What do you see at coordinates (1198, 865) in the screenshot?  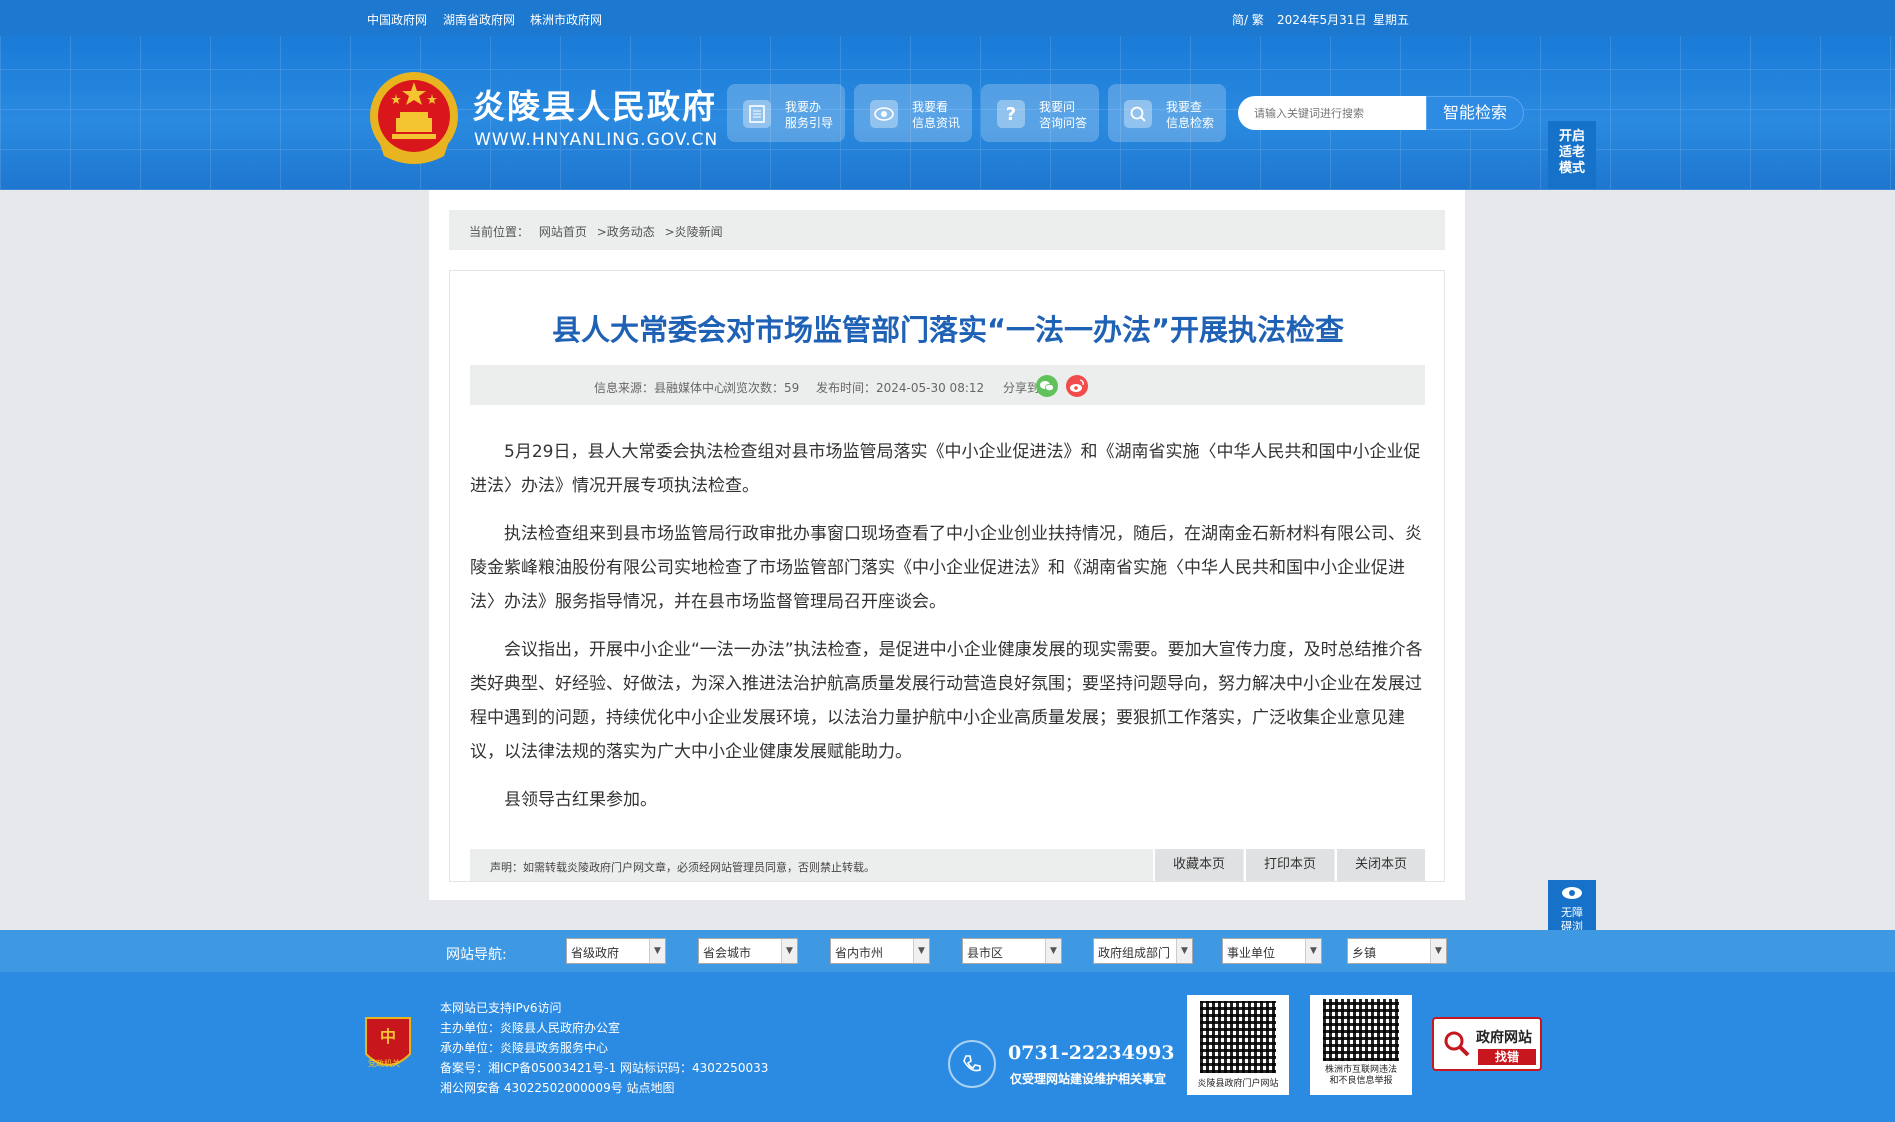 I see `bookmark-button: 收藏本页` at bounding box center [1198, 865].